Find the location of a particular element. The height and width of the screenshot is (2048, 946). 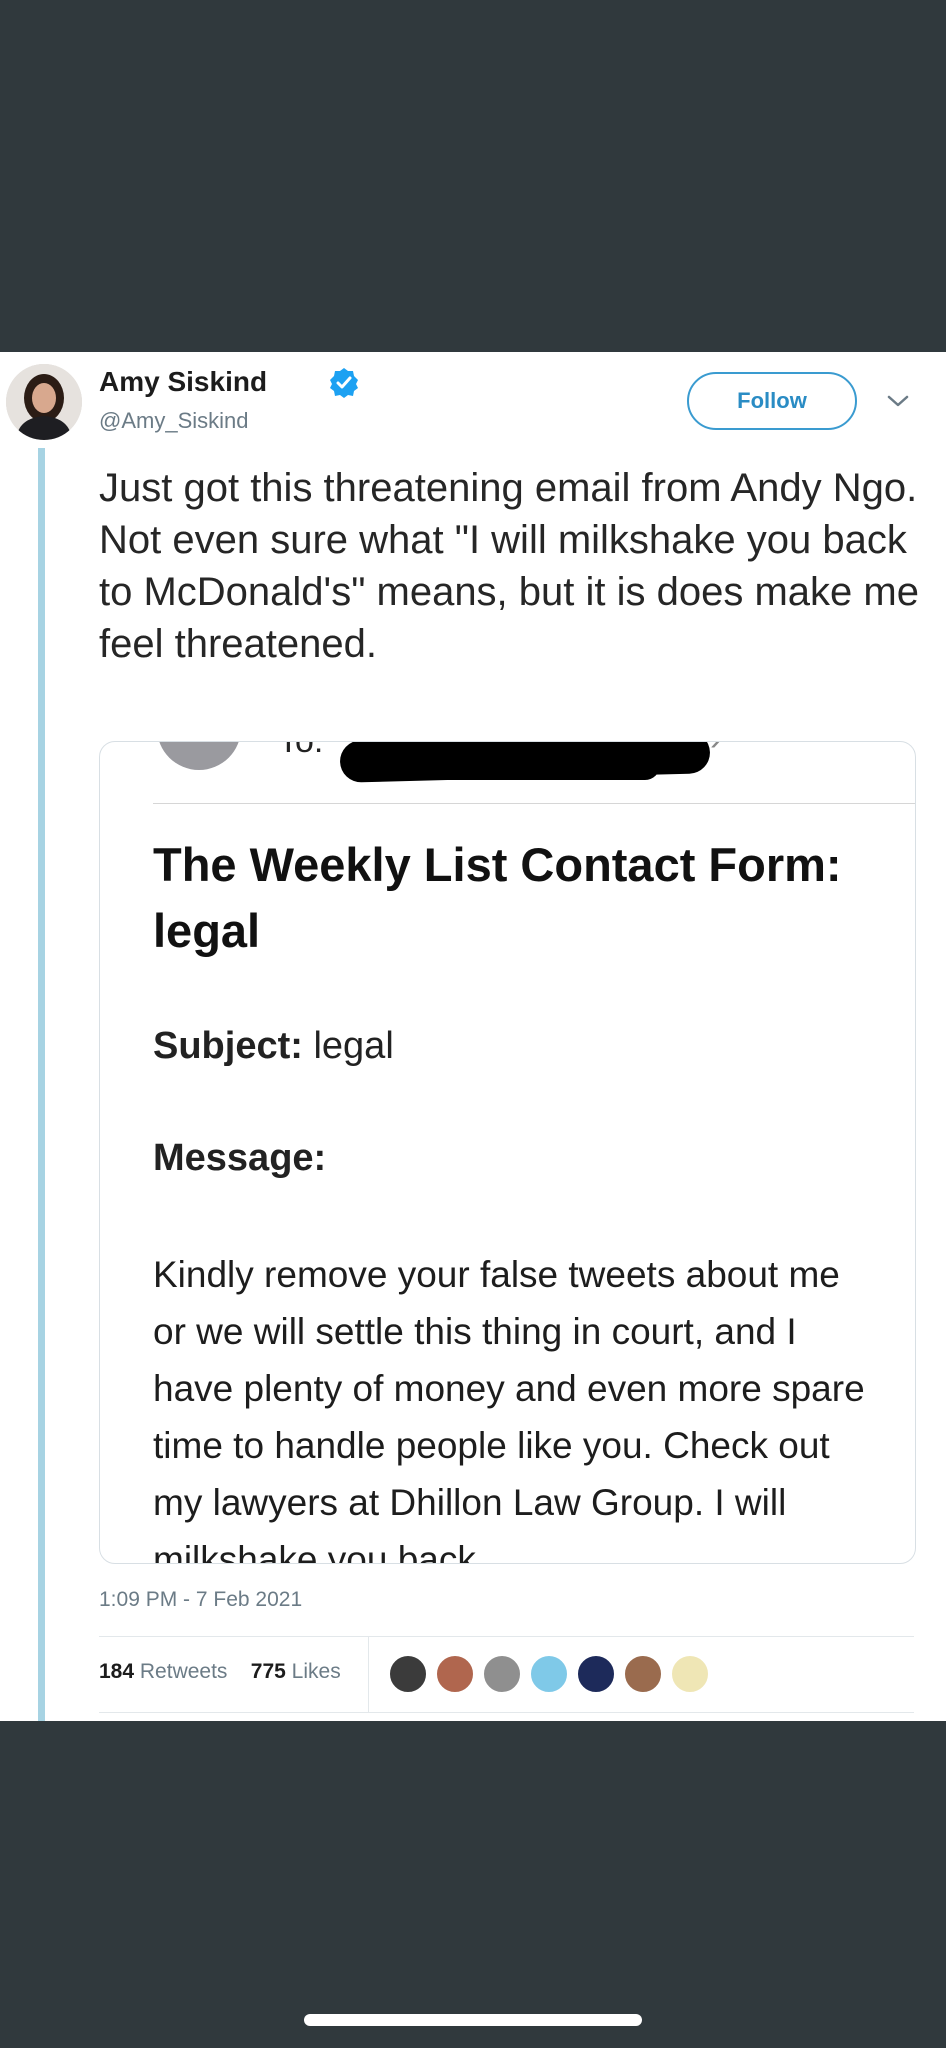

email-message-label: Message: is located at coordinates (240, 1158).